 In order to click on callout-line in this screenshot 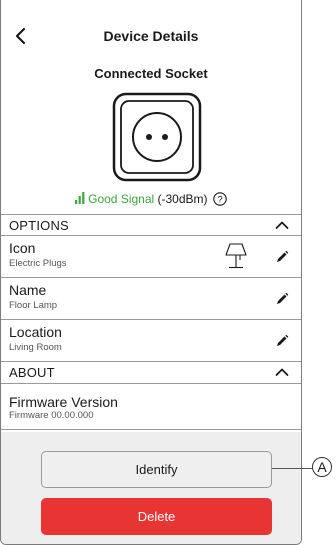, I will do `click(293, 468)`.